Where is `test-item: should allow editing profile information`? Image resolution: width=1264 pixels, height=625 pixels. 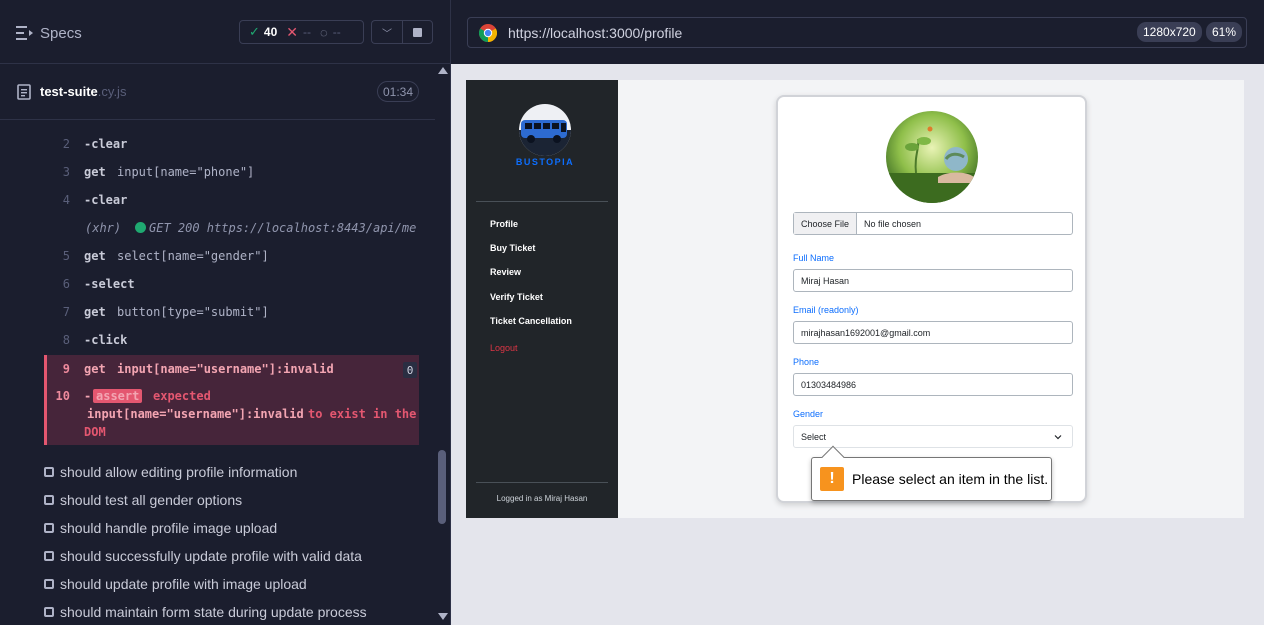
test-item: should allow editing profile information is located at coordinates (170, 472).